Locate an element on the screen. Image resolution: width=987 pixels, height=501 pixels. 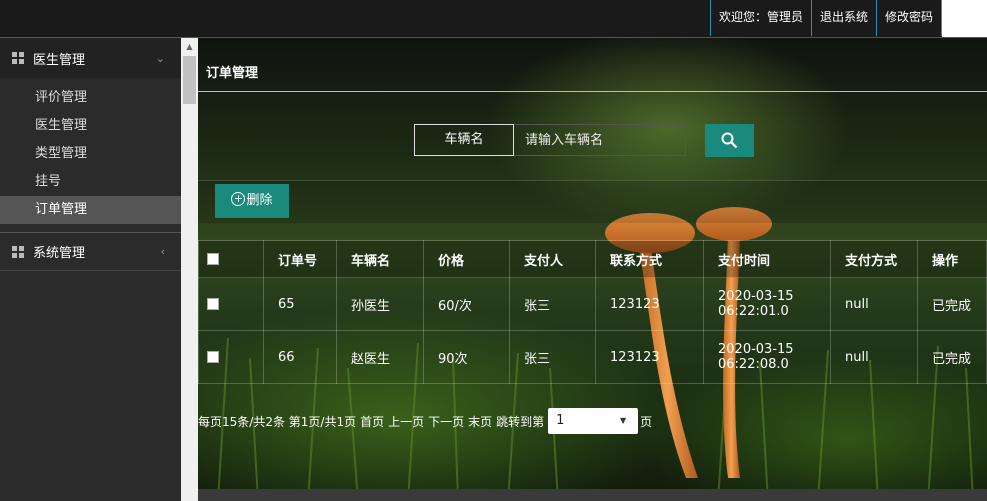
page-title: 订单管理 is located at coordinates (232, 73).